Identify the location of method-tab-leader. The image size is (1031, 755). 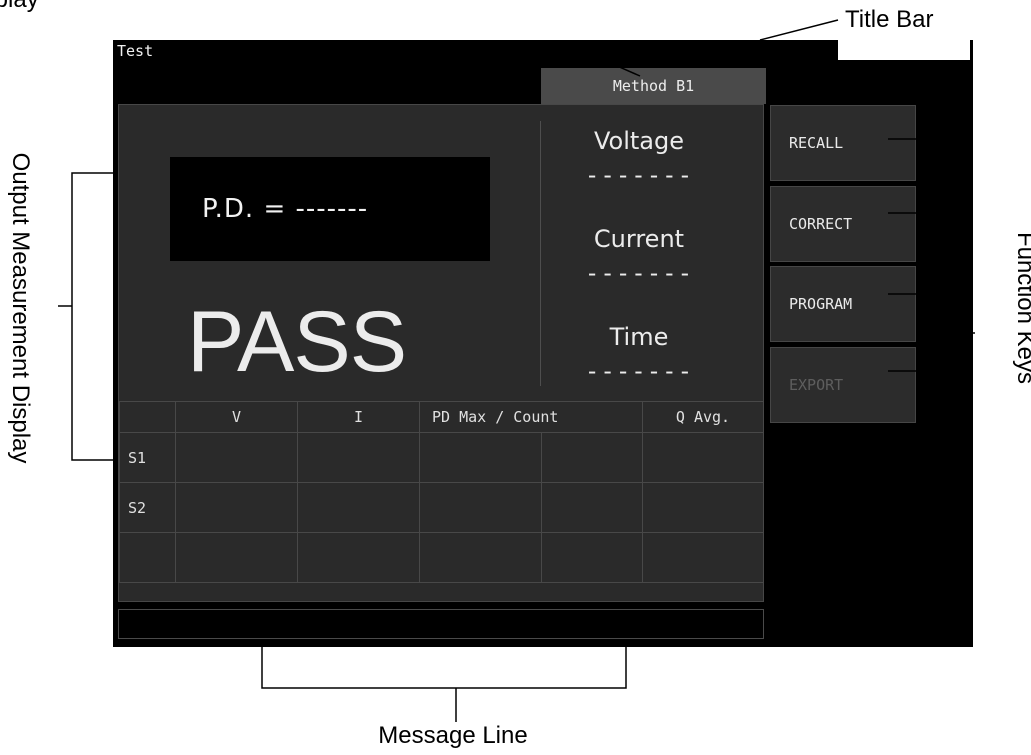
(624, 69).